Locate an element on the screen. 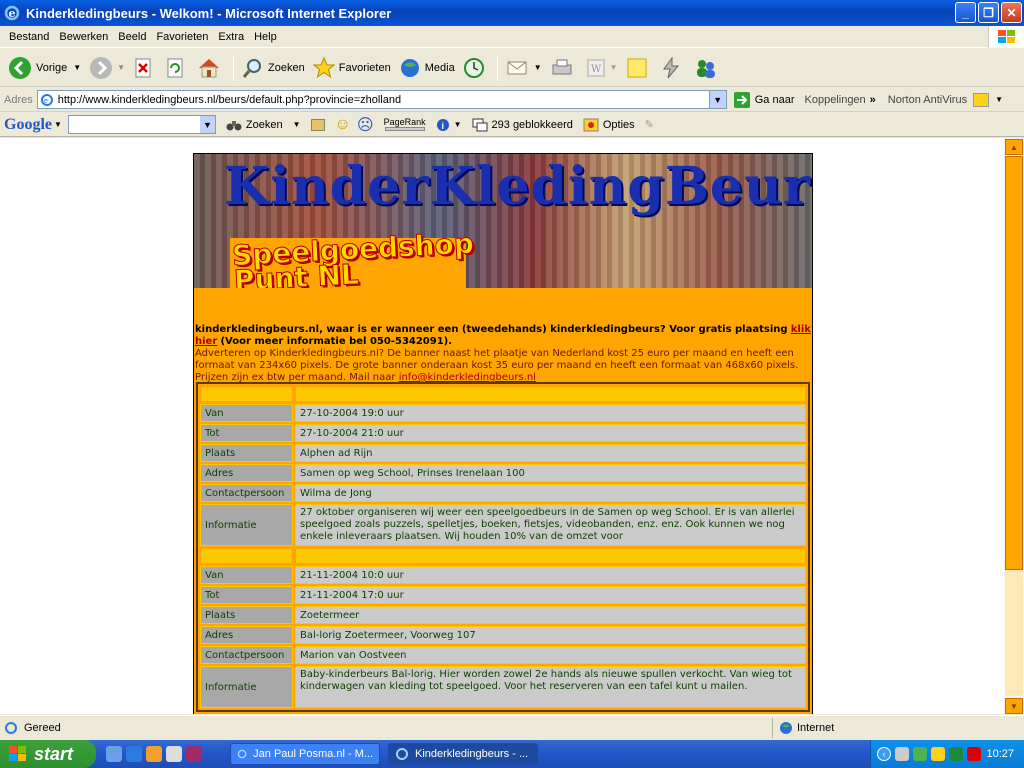  voting-down-button: ☹ is located at coordinates (365, 125).